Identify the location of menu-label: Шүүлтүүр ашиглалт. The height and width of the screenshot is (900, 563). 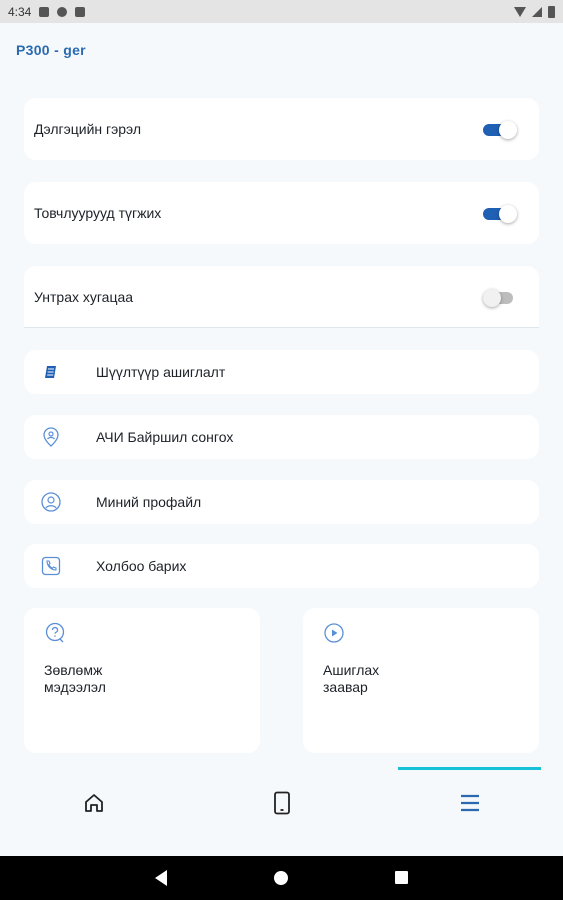
(161, 372).